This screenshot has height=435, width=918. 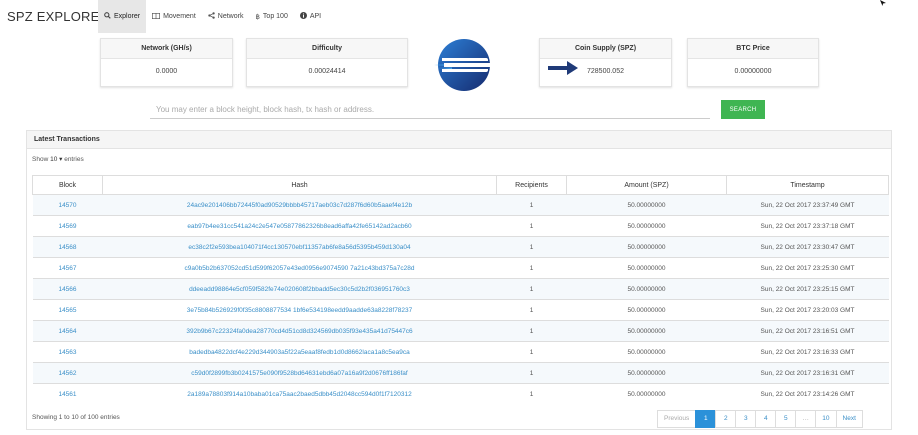 I want to click on nav-item-movement: Movement, so click(x=174, y=16).